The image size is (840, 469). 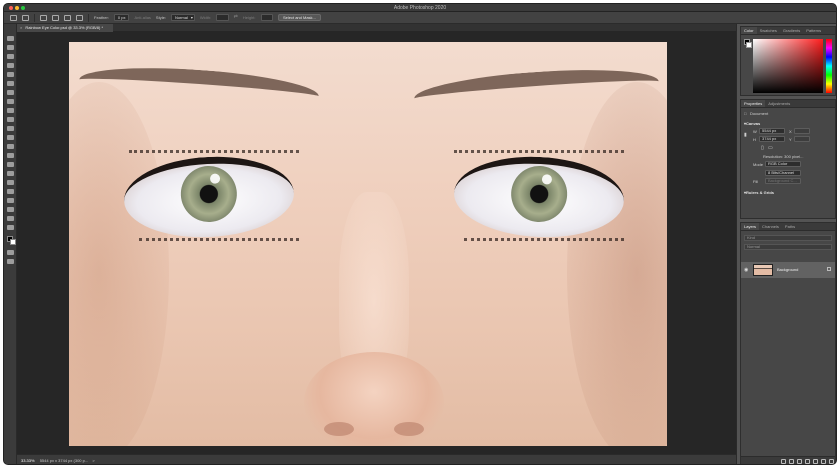 I want to click on layer-filter-select: Kind, so click(x=788, y=238).